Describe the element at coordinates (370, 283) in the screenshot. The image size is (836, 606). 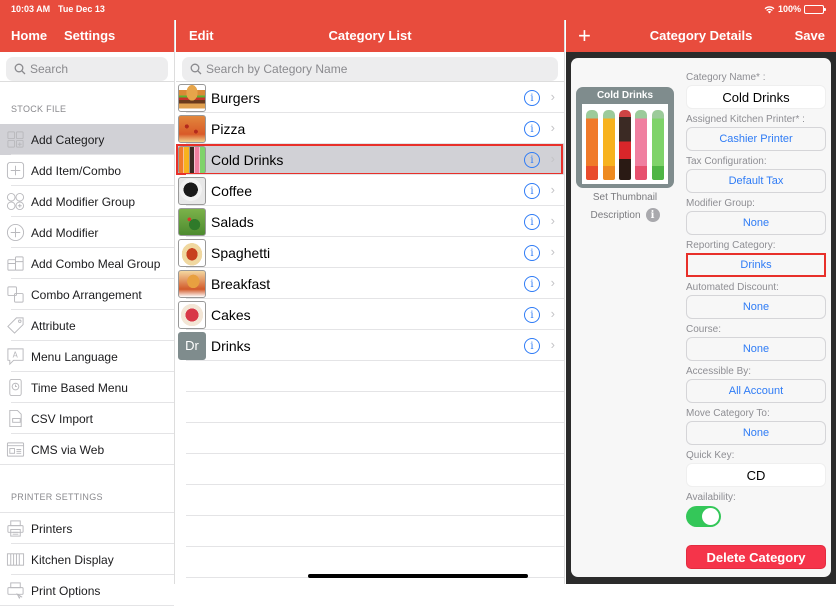
I see `category-row-breakfast: Breakfast i ›` at that location.